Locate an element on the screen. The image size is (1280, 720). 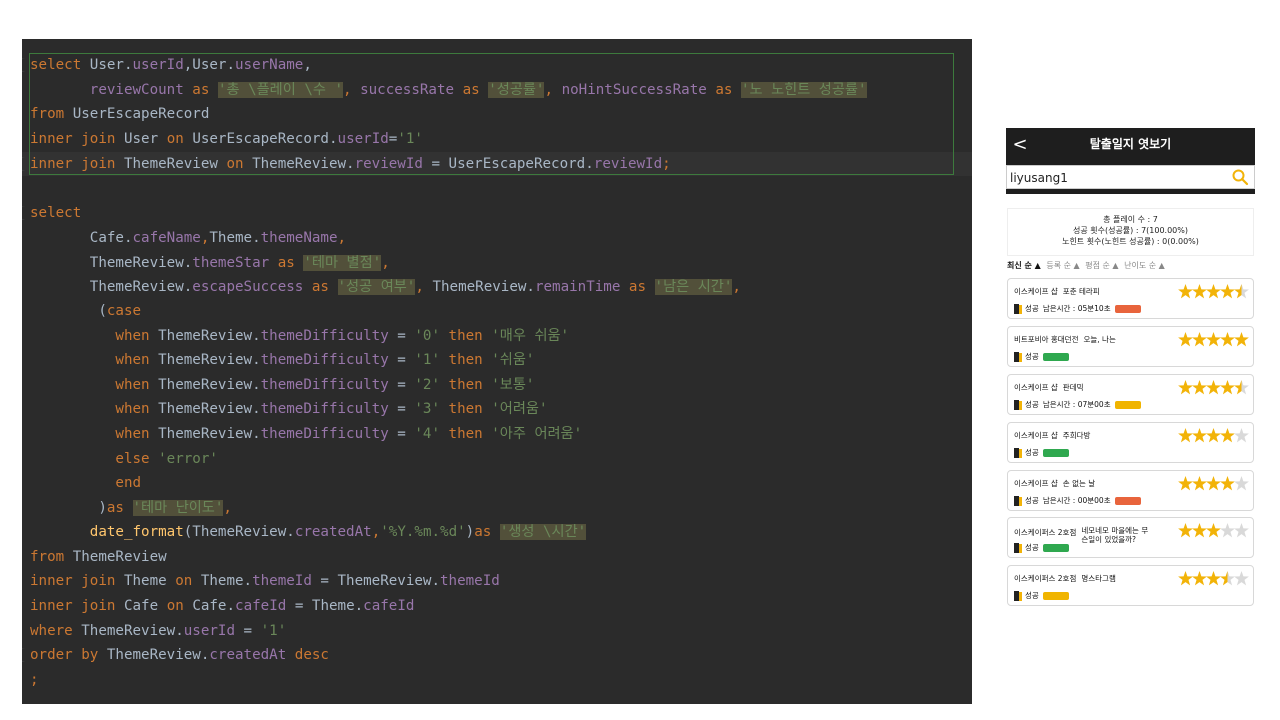
summary-nohint: 노힌트 횟수(노힌트 성공률) : 0(0.00%) is located at coordinates (1130, 241).